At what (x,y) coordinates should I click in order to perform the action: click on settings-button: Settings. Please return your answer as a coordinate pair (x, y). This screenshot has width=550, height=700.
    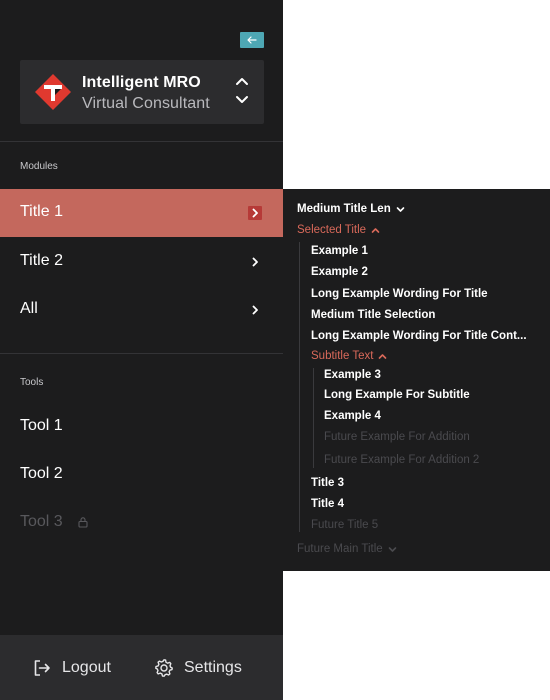
    Looking at the image, I should click on (198, 668).